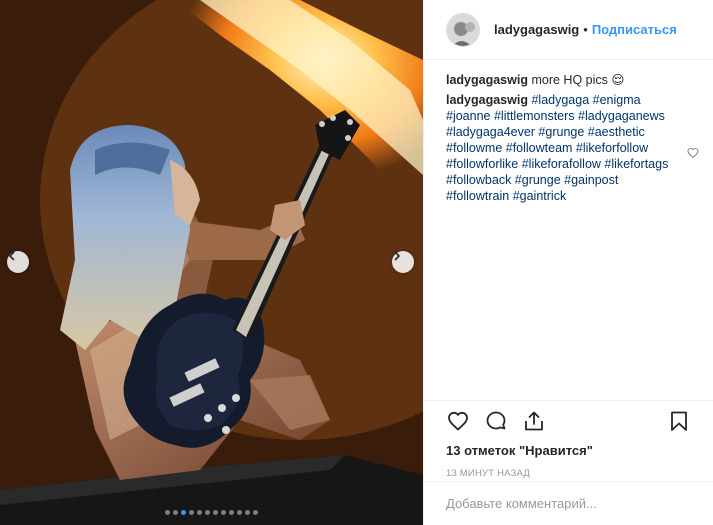 Image resolution: width=713 pixels, height=525 pixels. I want to click on previous-slide-button, so click(18, 262).